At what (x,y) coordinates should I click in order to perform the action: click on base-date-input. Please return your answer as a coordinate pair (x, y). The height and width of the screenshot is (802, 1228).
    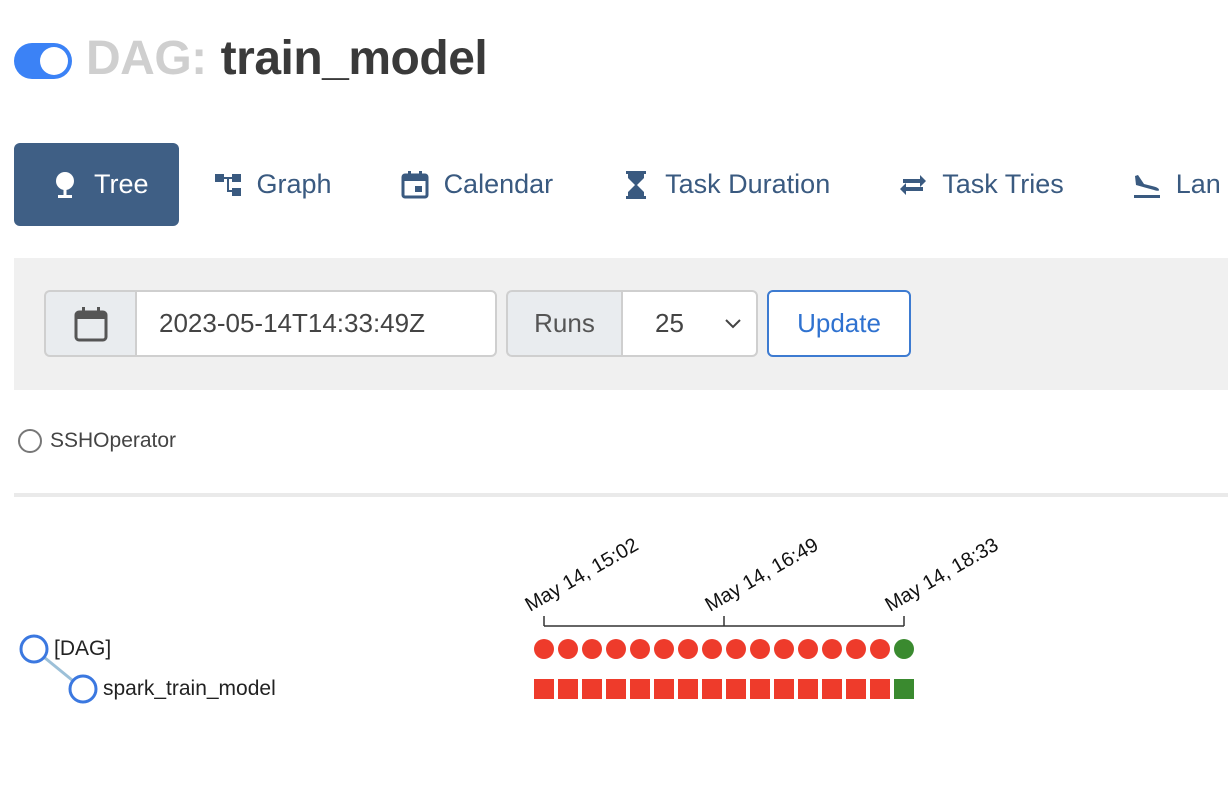
    Looking at the image, I should click on (316, 323).